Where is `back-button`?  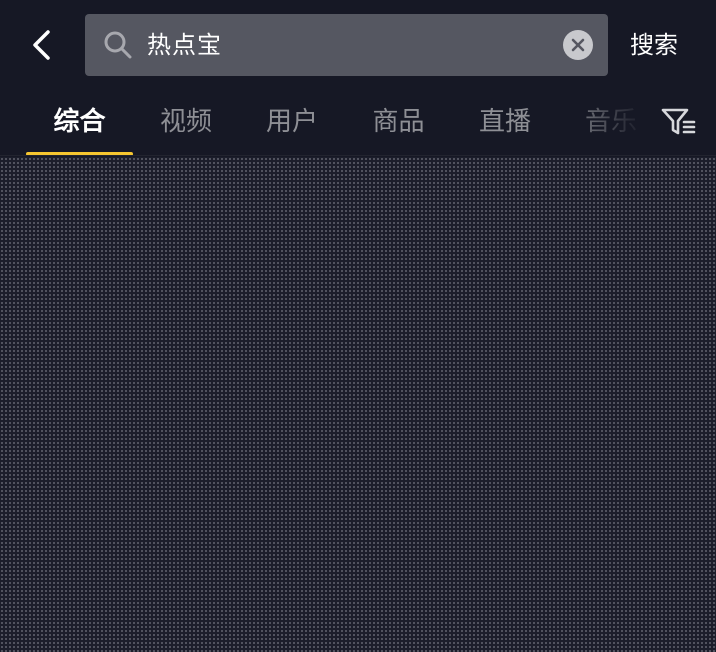
back-button is located at coordinates (42, 45).